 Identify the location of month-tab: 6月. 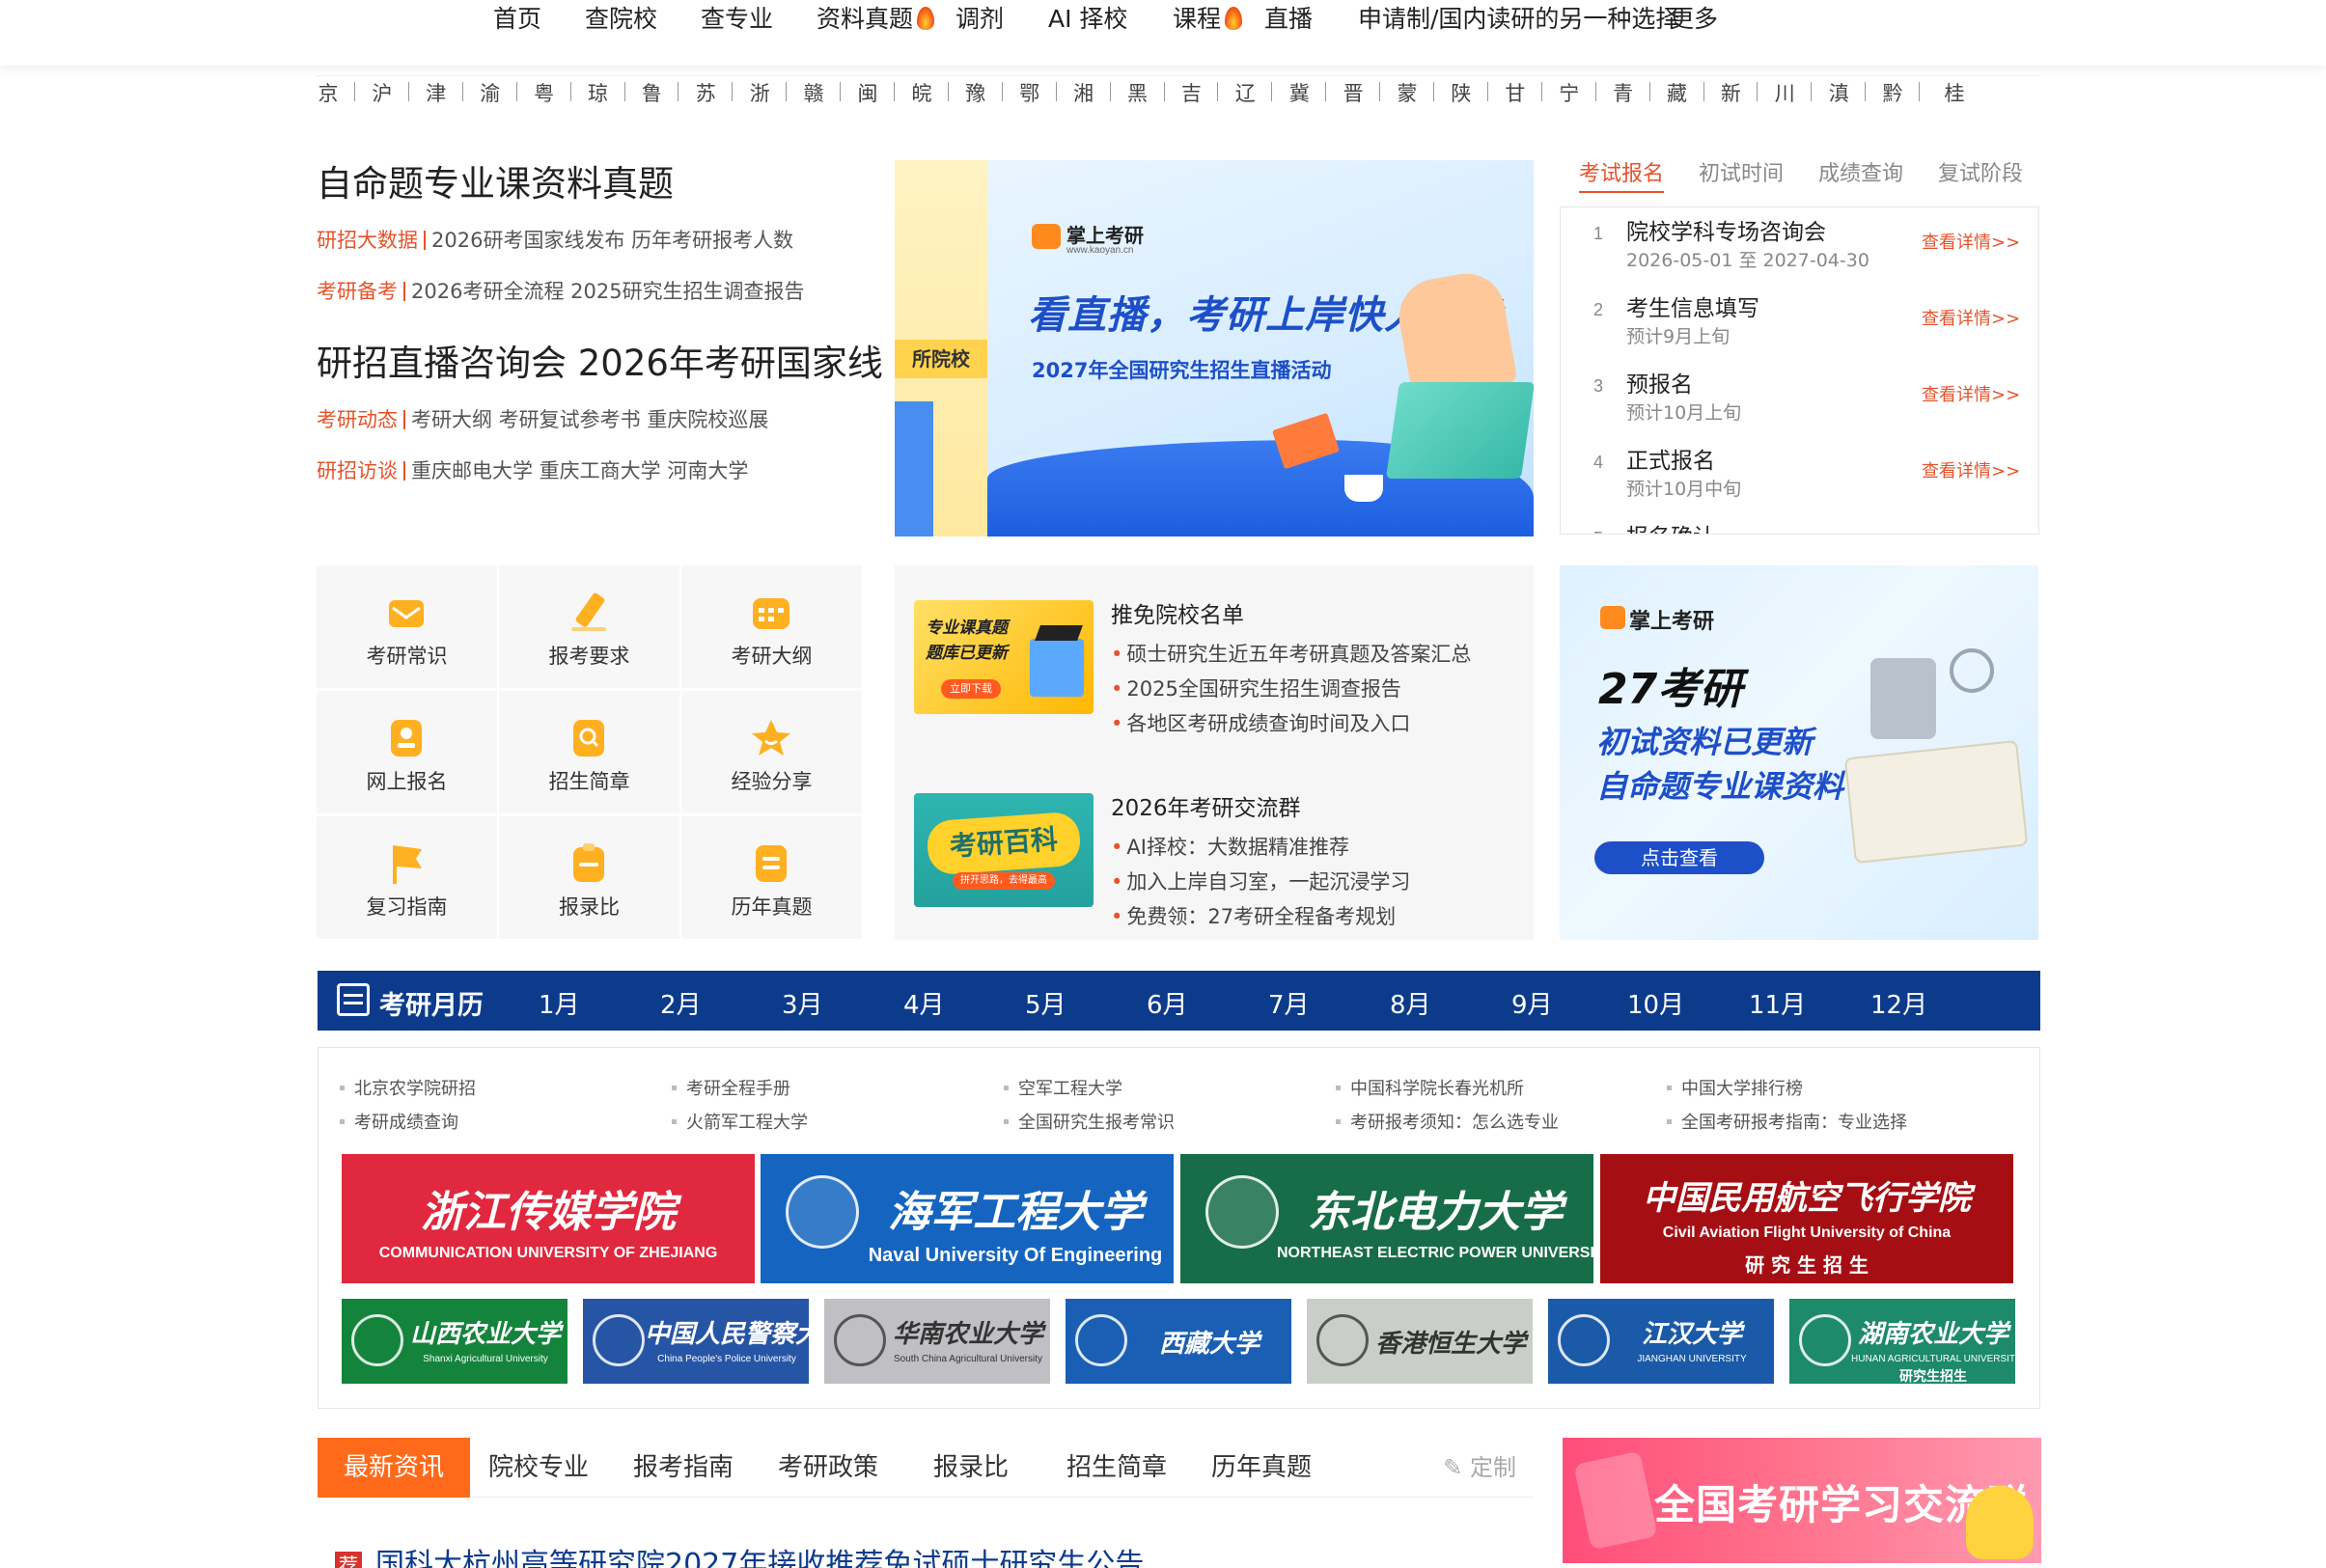
(1167, 1003).